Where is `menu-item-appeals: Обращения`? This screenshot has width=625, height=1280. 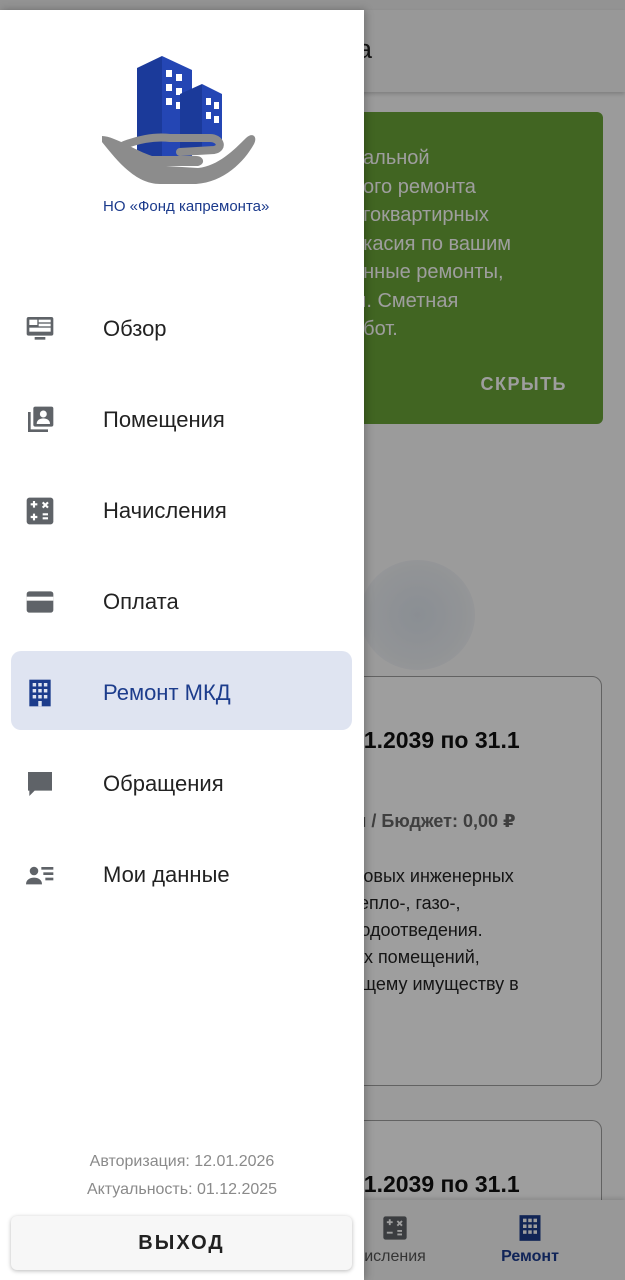 menu-item-appeals: Обращения is located at coordinates (182, 783).